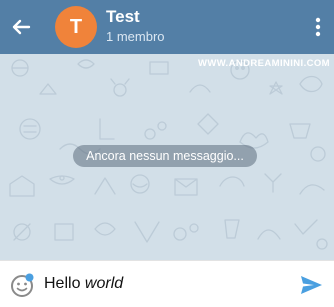 The height and width of the screenshot is (307, 334). I want to click on more-vertical-icon, so click(318, 27).